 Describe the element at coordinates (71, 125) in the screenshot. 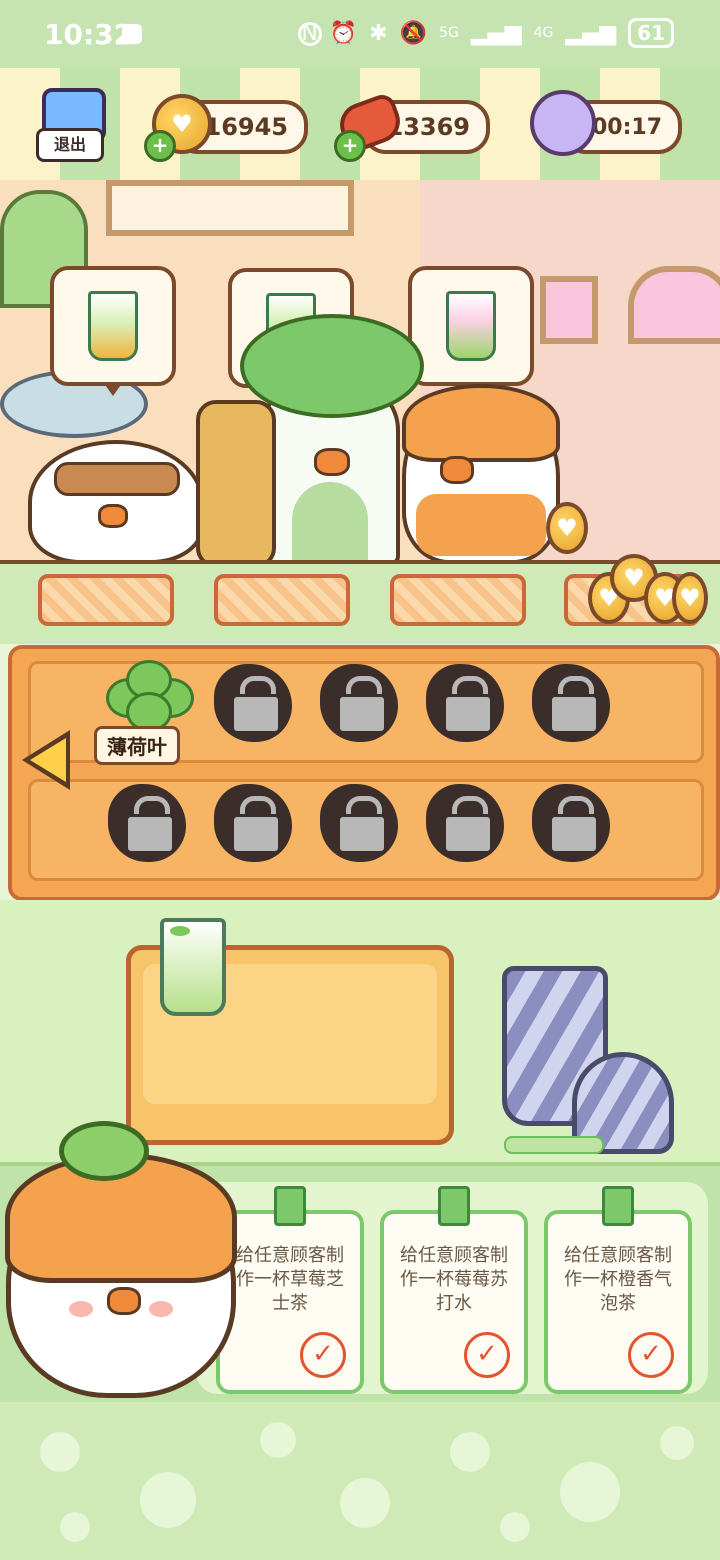

I see `exit-button: 退出` at that location.